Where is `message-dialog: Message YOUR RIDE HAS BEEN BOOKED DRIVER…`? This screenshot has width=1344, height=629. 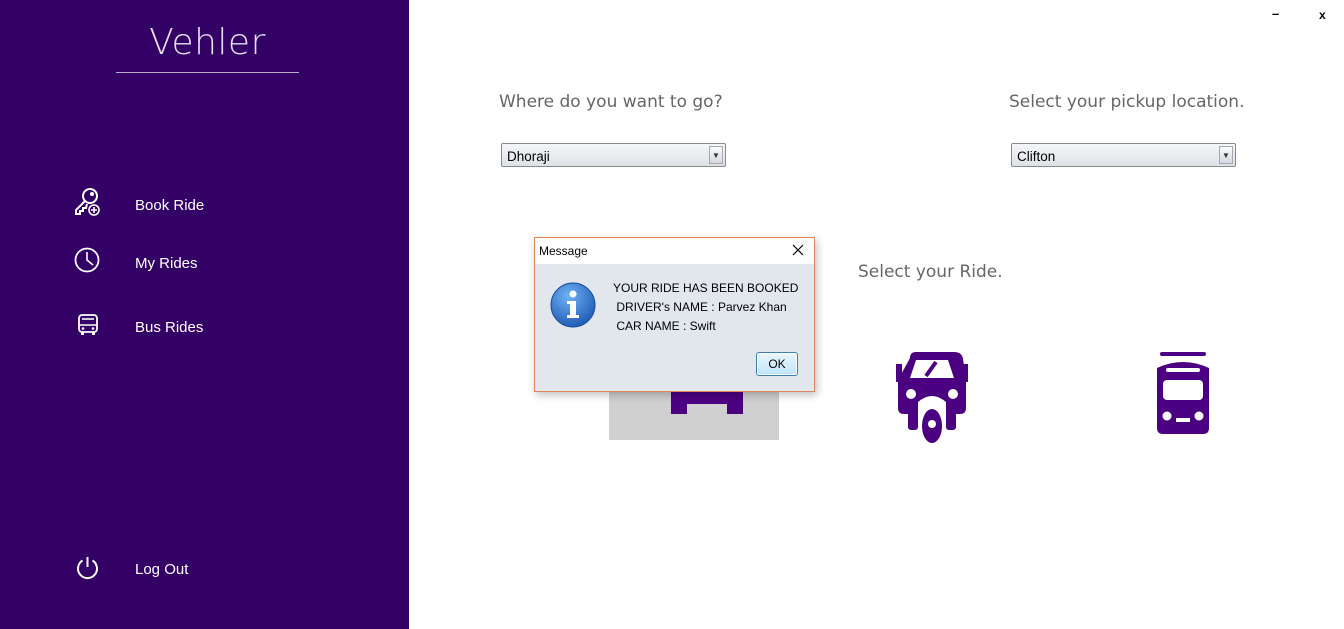
message-dialog: Message YOUR RIDE HAS BEEN BOOKED DRIVER… is located at coordinates (674, 314).